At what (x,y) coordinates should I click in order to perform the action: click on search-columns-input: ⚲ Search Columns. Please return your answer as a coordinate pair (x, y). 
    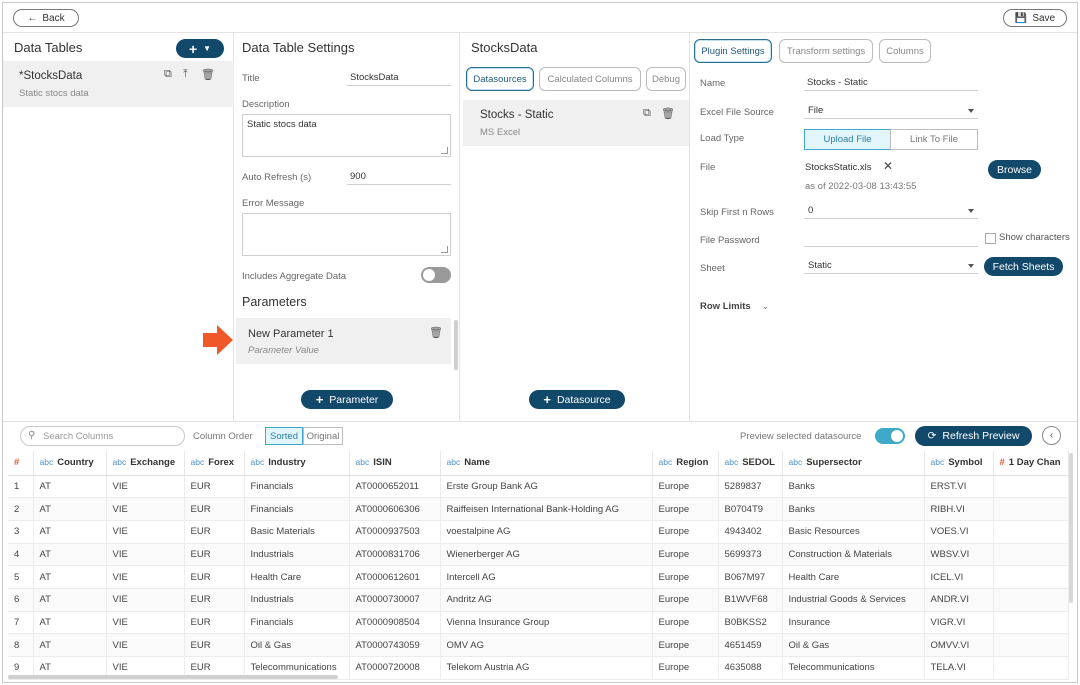
    Looking at the image, I should click on (102, 436).